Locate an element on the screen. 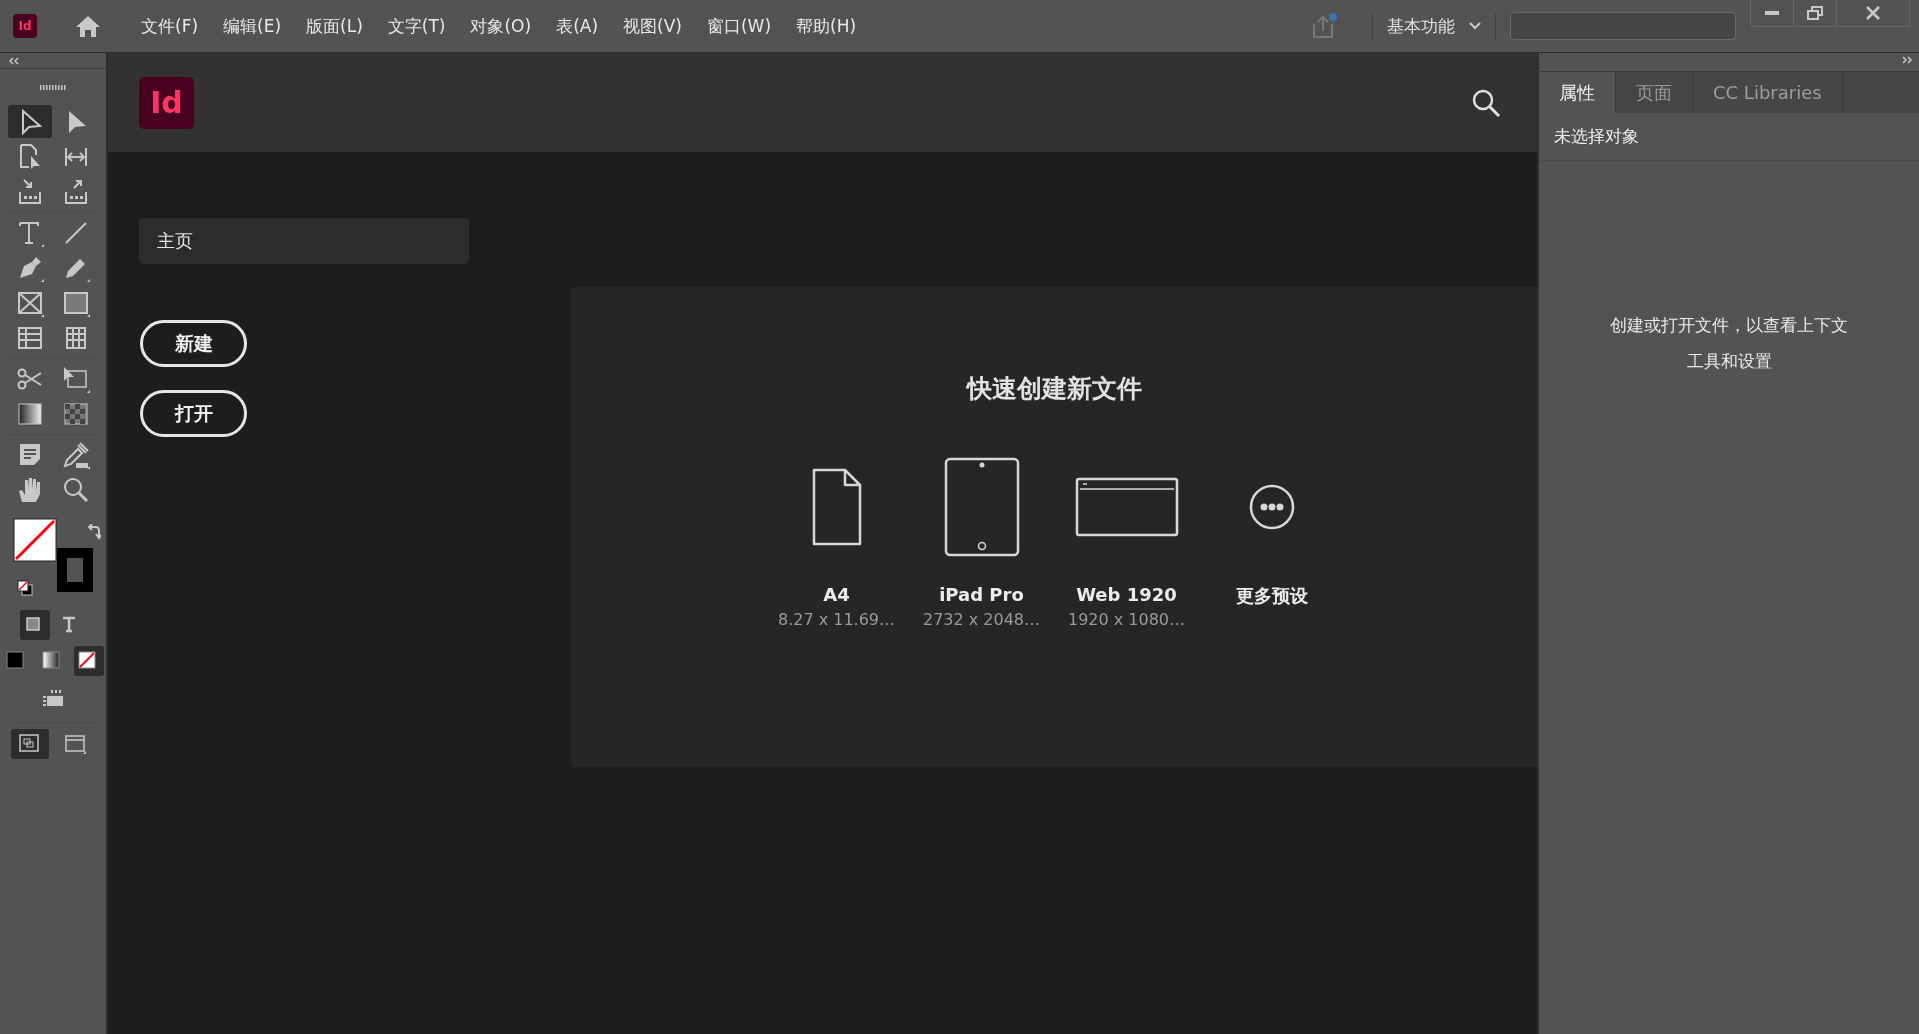 This screenshot has height=1034, width=1919. chevron-down-icon is located at coordinates (1475, 26).